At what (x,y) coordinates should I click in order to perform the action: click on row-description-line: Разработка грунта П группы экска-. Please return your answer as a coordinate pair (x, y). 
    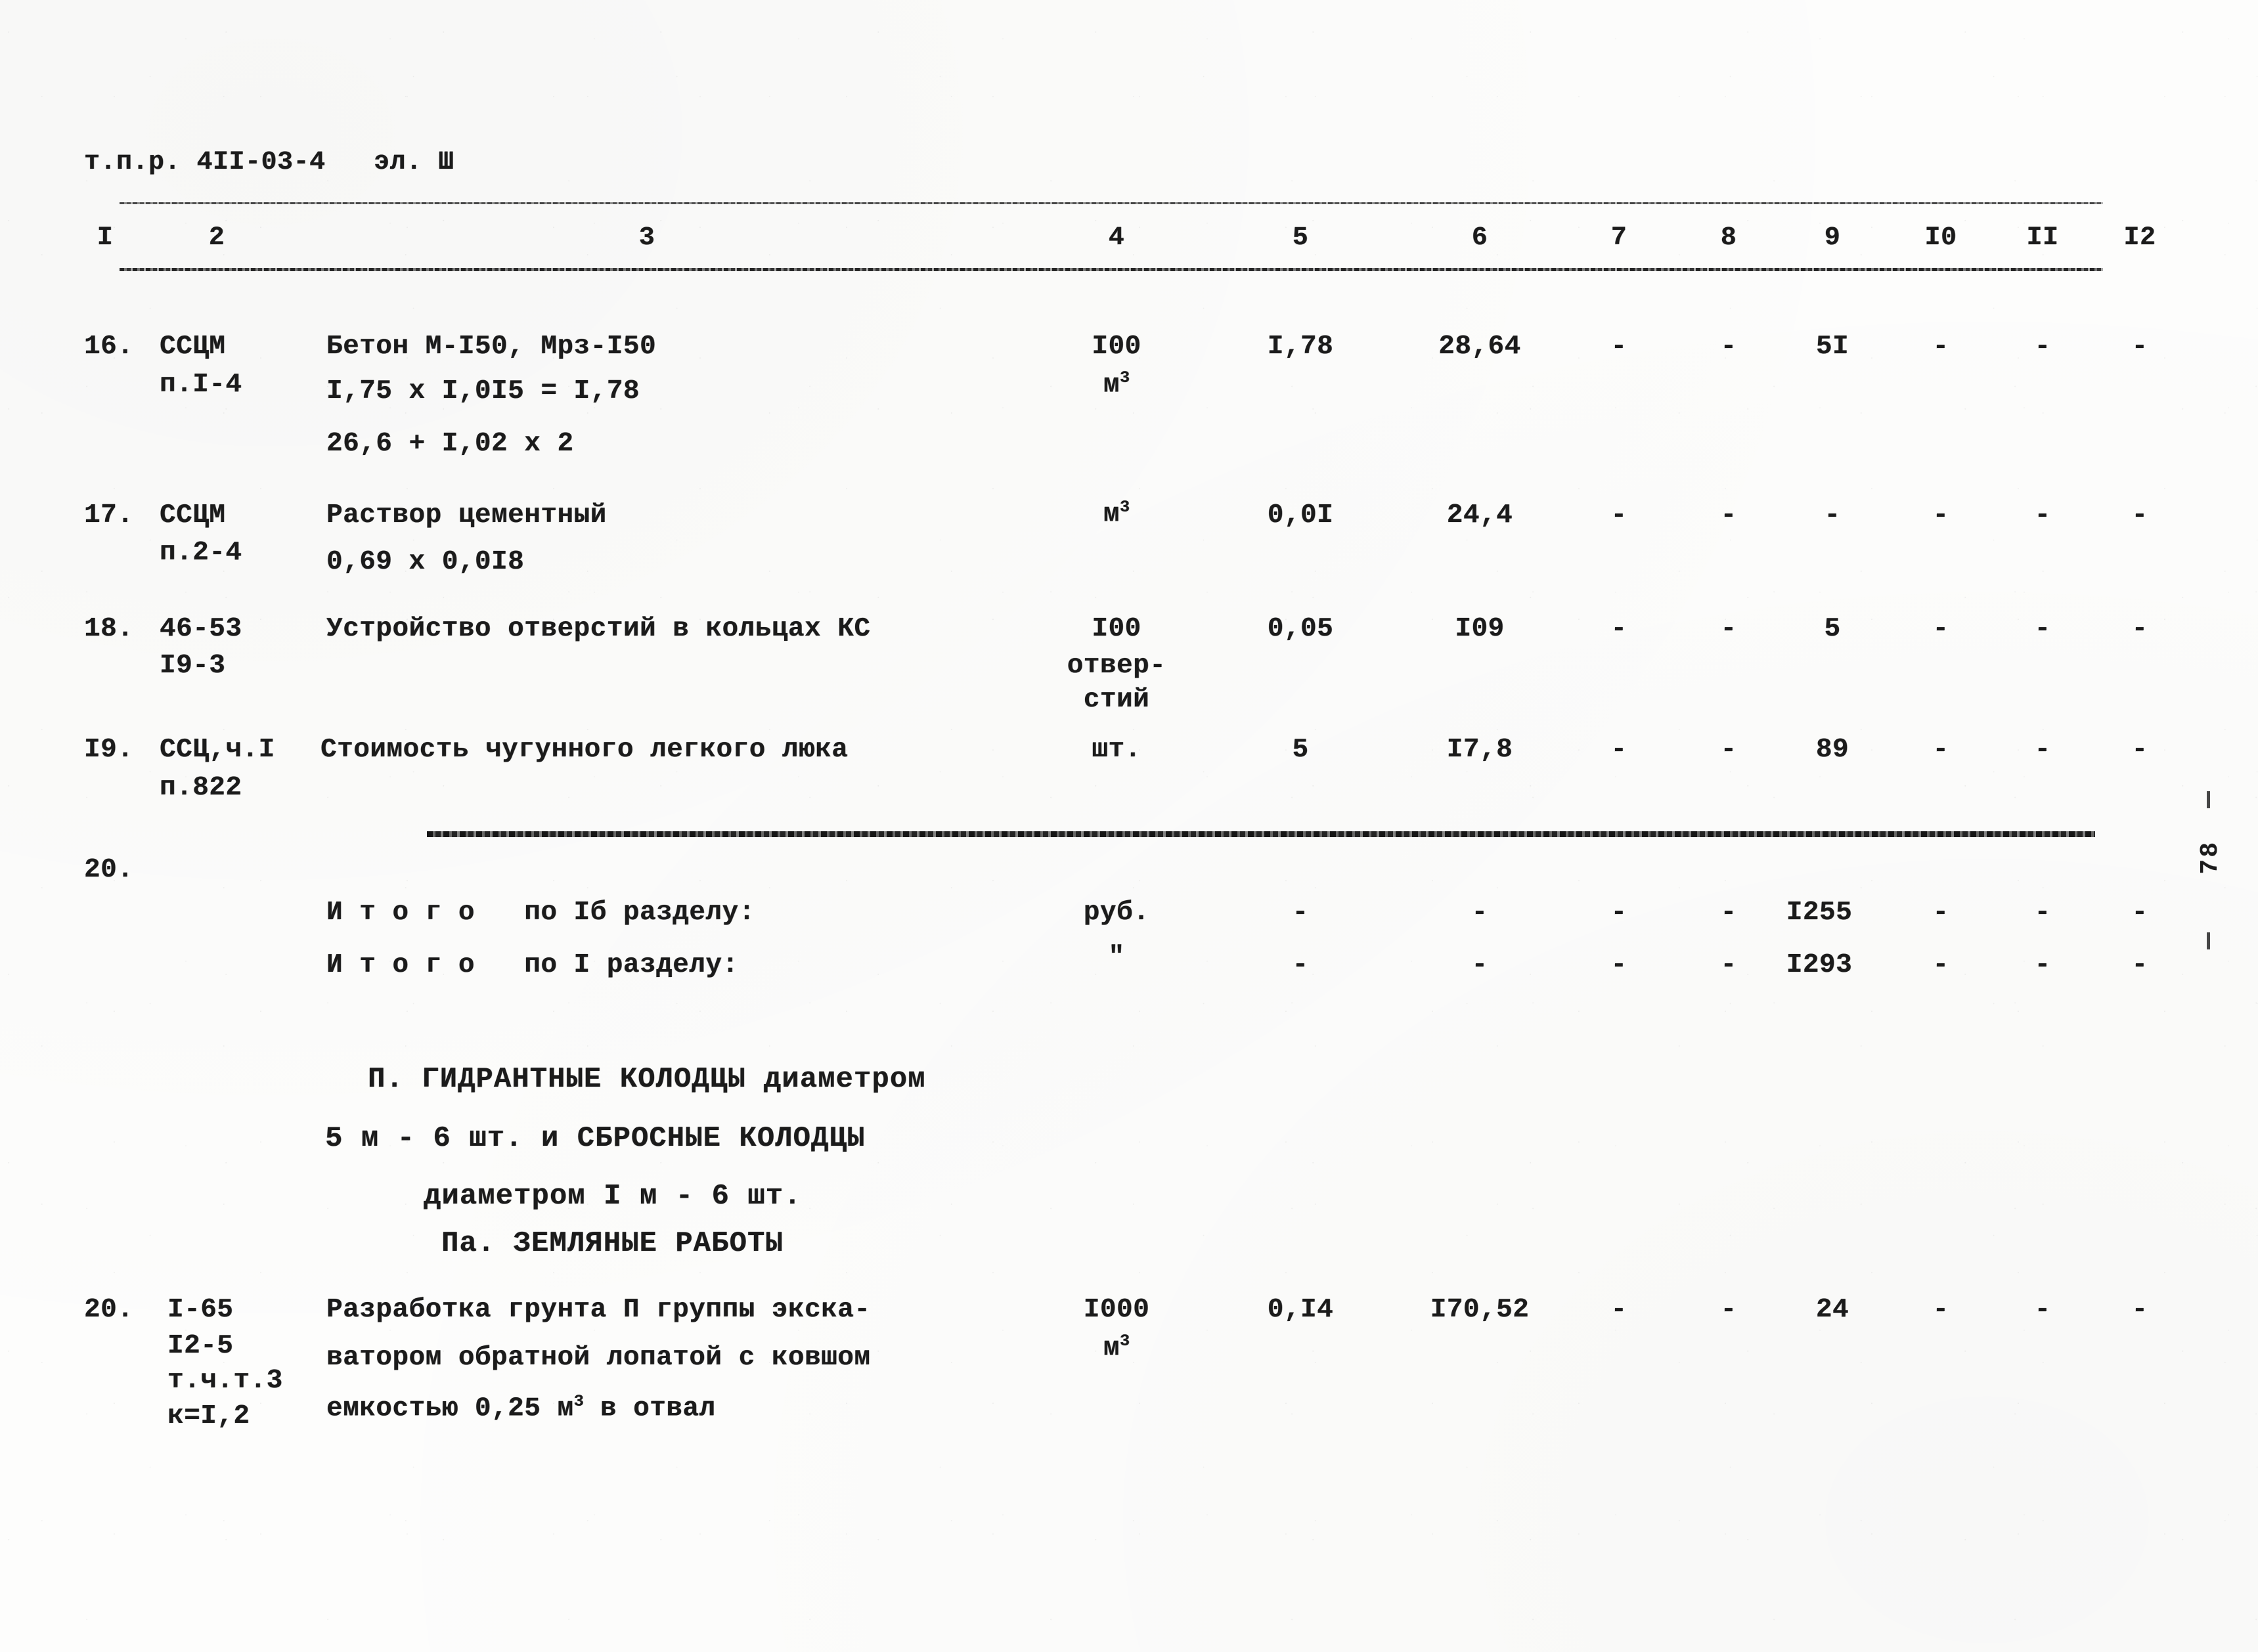
    Looking at the image, I should click on (598, 1310).